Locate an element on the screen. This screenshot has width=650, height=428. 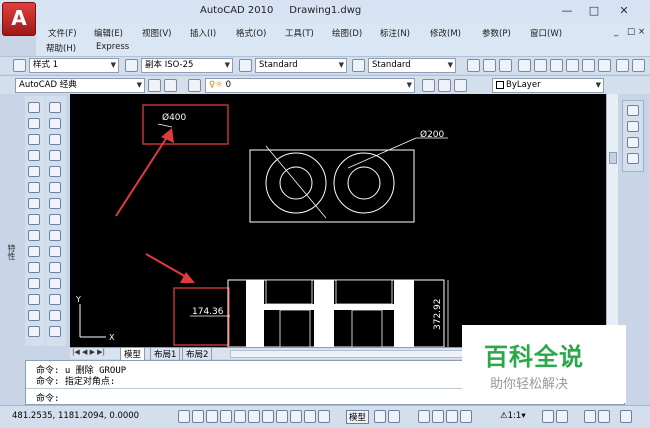
open-icon is located at coordinates (489, 65).